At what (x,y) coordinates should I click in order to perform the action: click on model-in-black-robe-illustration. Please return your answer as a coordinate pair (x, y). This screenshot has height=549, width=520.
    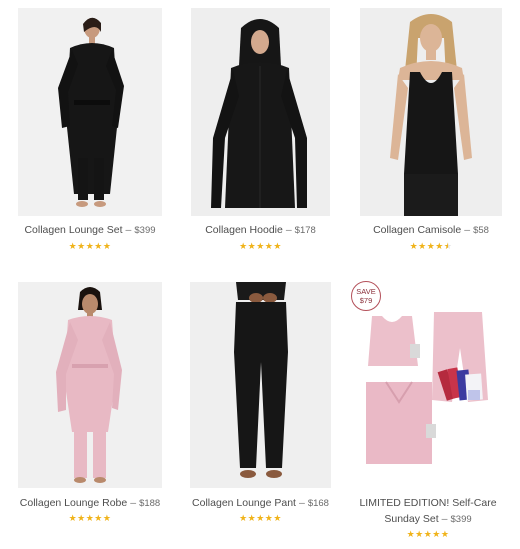
    Looking at the image, I should click on (90, 112).